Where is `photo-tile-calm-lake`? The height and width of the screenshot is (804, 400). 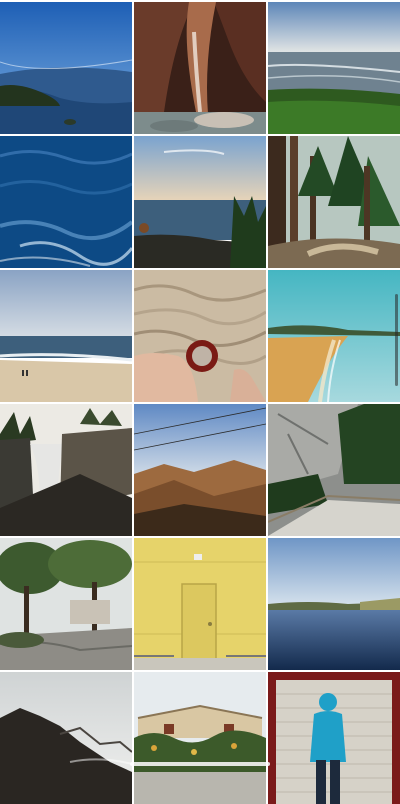
photo-tile-calm-lake is located at coordinates (334, 604).